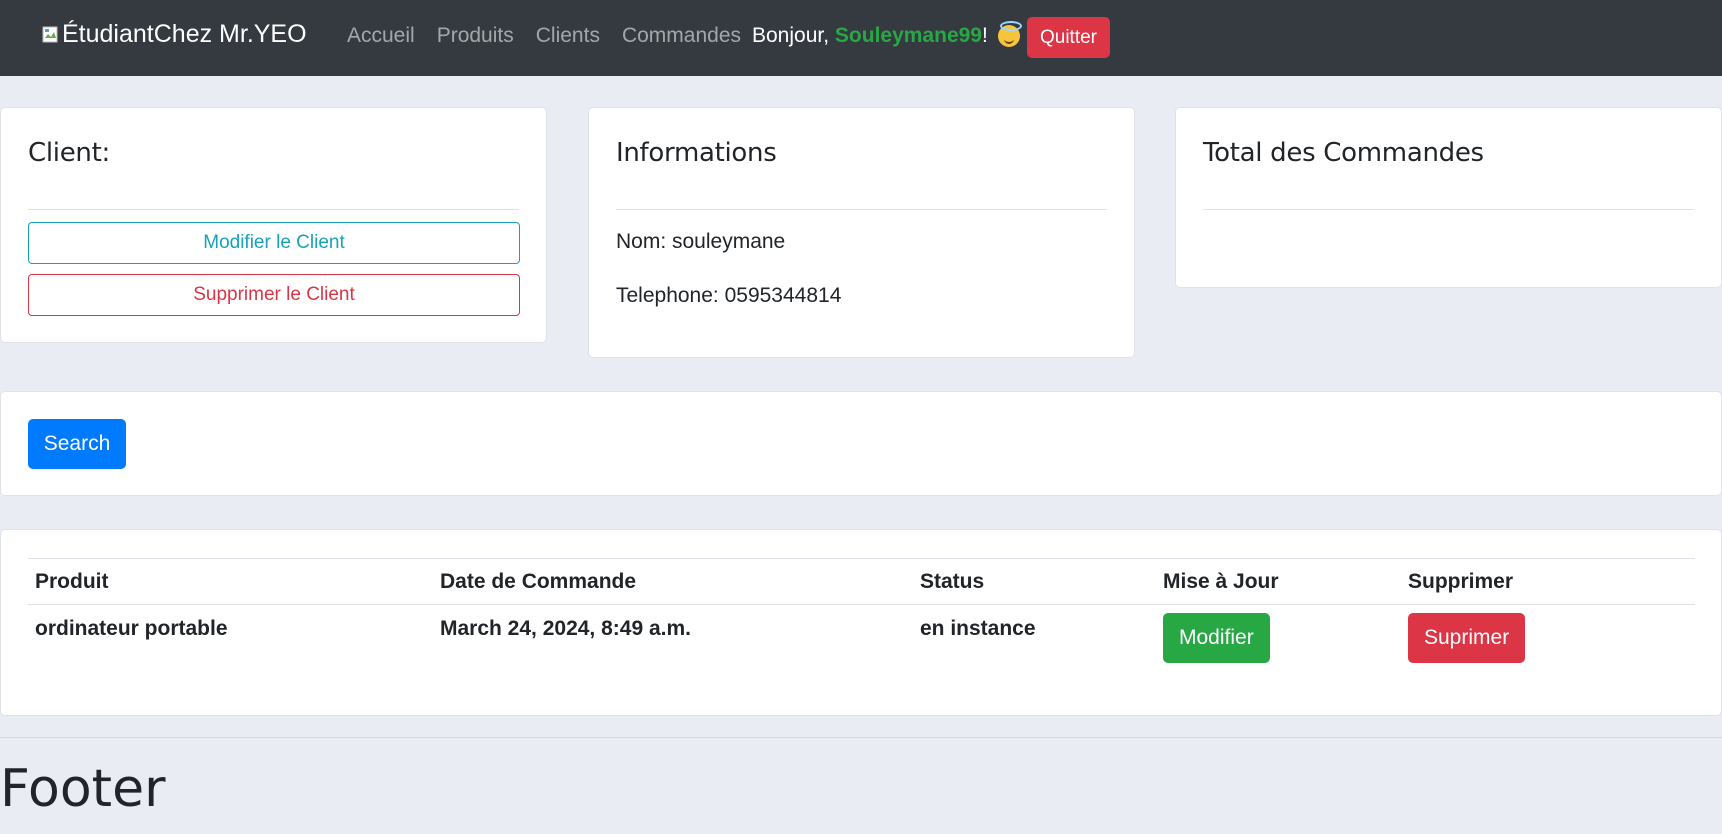 This screenshot has height=834, width=1722. What do you see at coordinates (1448, 197) in the screenshot?
I see `total-orders-card: Total des Commandes` at bounding box center [1448, 197].